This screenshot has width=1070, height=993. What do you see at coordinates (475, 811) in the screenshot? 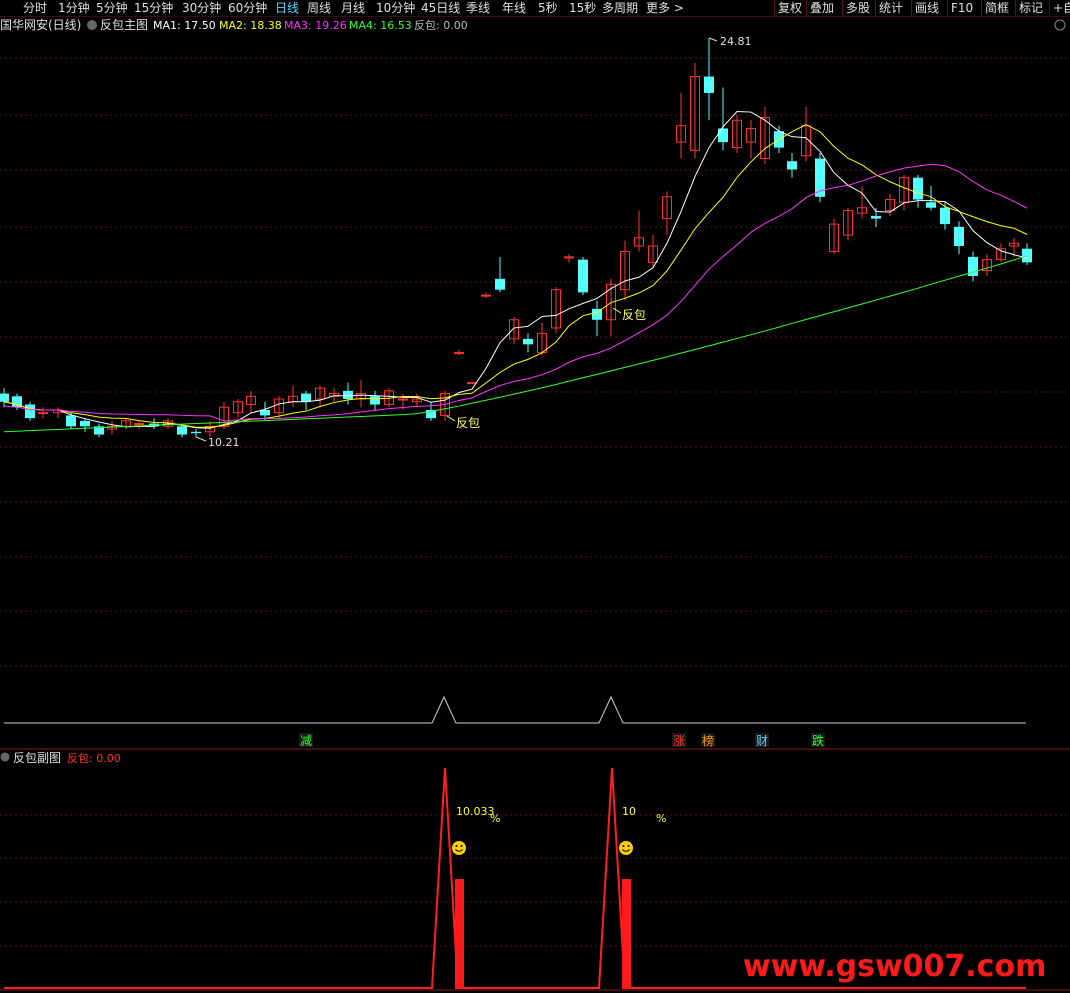
I see `annotation-value-0: 10.033` at bounding box center [475, 811].